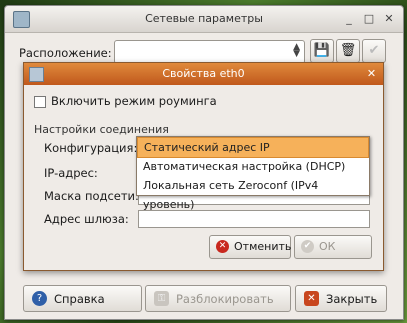 Image resolution: width=407 pixels, height=323 pixels. What do you see at coordinates (101, 129) in the screenshot?
I see `connection-settings-heading: Настройки соединения` at bounding box center [101, 129].